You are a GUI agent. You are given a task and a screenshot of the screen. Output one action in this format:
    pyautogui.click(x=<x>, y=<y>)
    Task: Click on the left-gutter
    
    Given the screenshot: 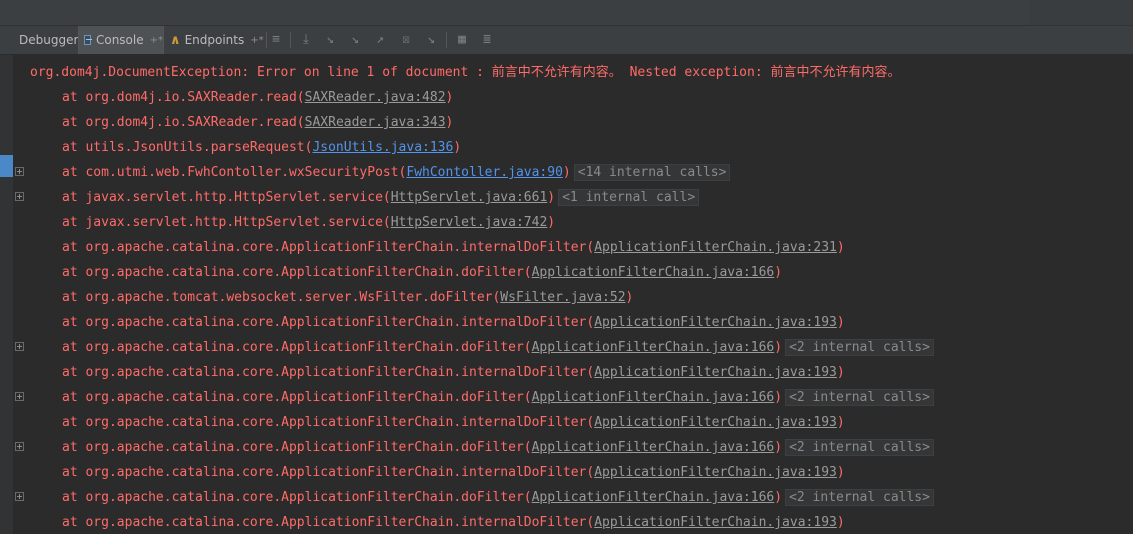 What is the action you would take?
    pyautogui.click(x=6, y=294)
    